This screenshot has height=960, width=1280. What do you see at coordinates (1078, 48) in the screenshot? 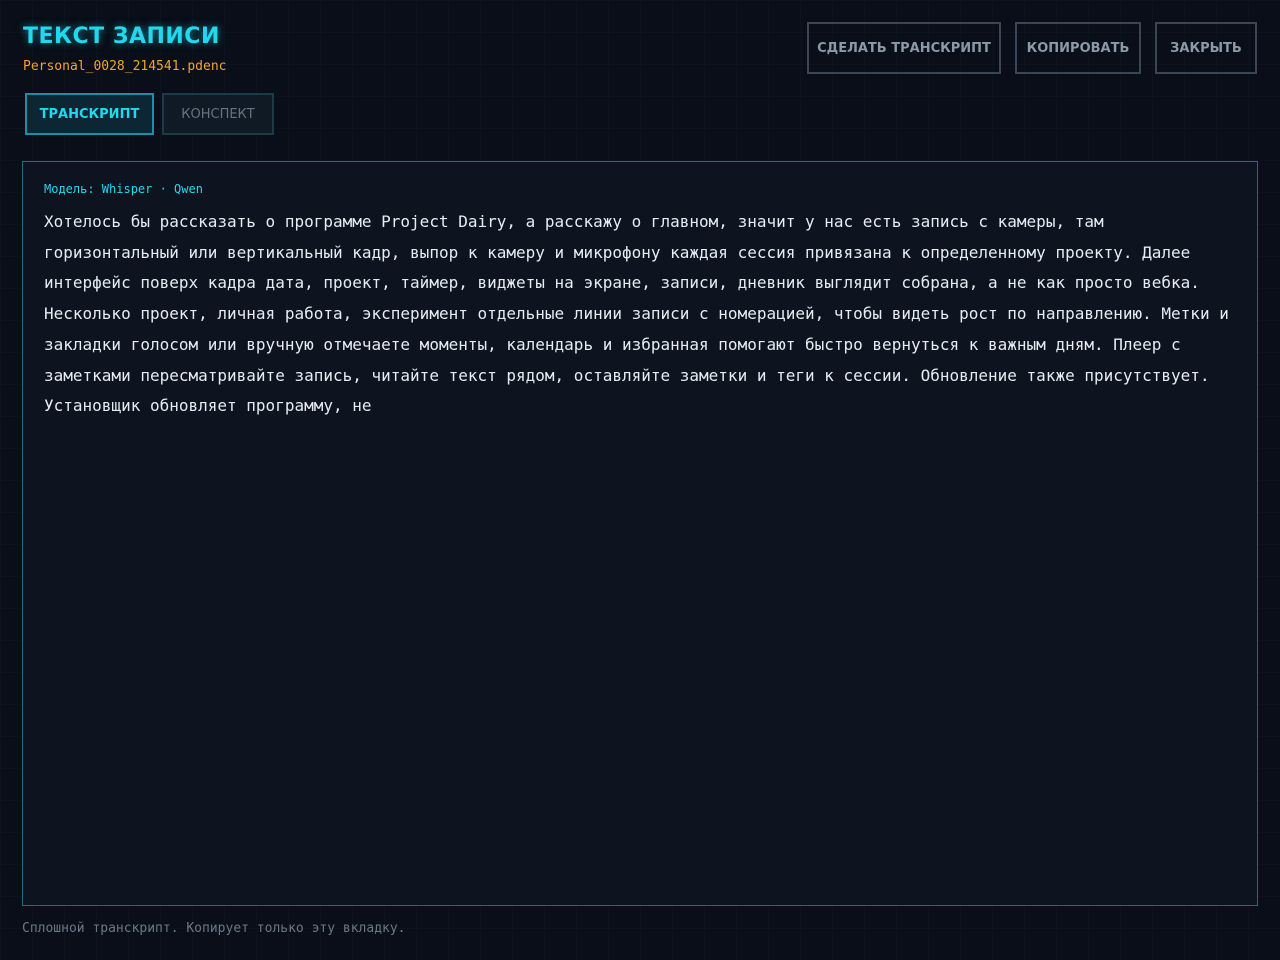
I see `copy-button: КОПИРОВАТЬ` at bounding box center [1078, 48].